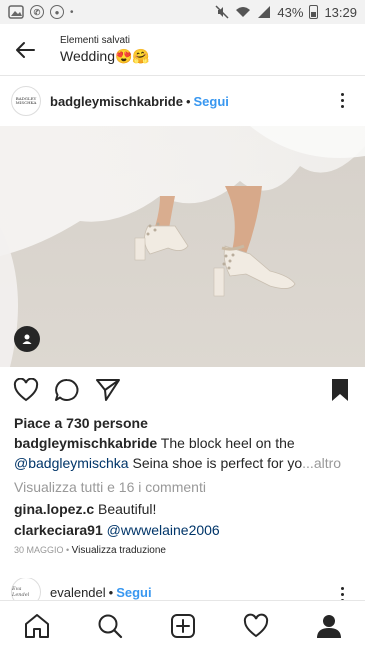 The image size is (365, 650). I want to click on clock: 13:29, so click(340, 12).